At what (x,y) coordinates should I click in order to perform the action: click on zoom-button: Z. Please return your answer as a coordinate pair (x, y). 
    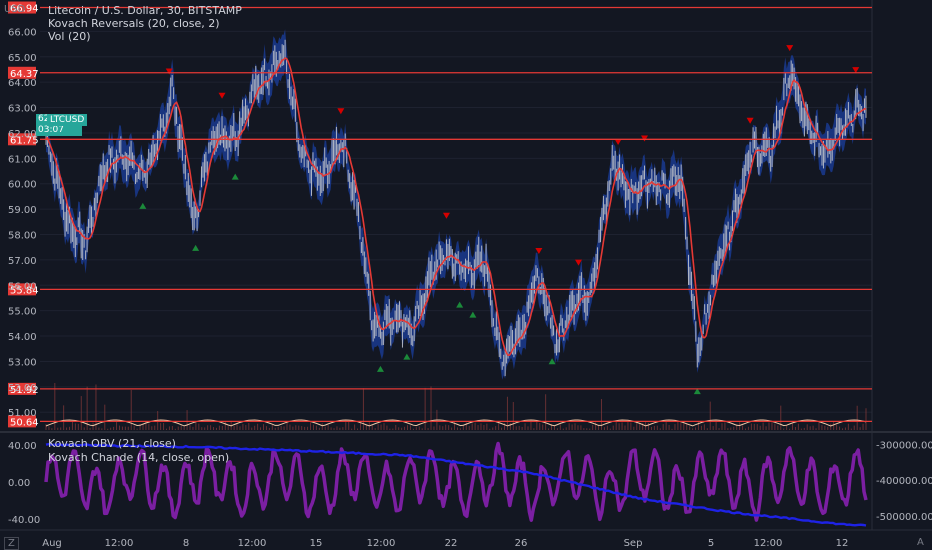
    Looking at the image, I should click on (11, 543).